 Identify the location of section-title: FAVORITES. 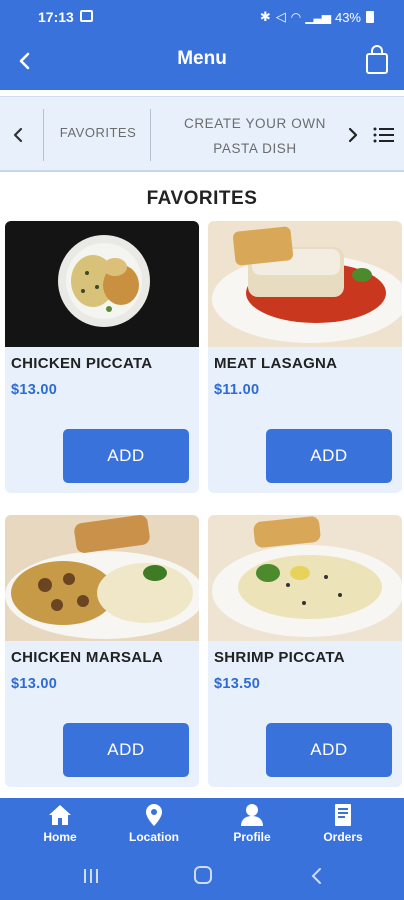
(202, 198).